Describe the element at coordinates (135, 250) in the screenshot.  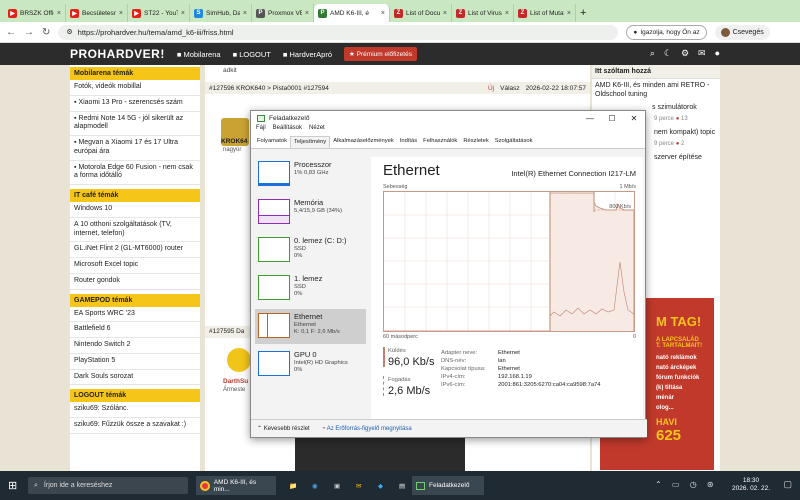
I see `list-item: GL.iNet Flint 2 (GL-MT6000) router` at that location.